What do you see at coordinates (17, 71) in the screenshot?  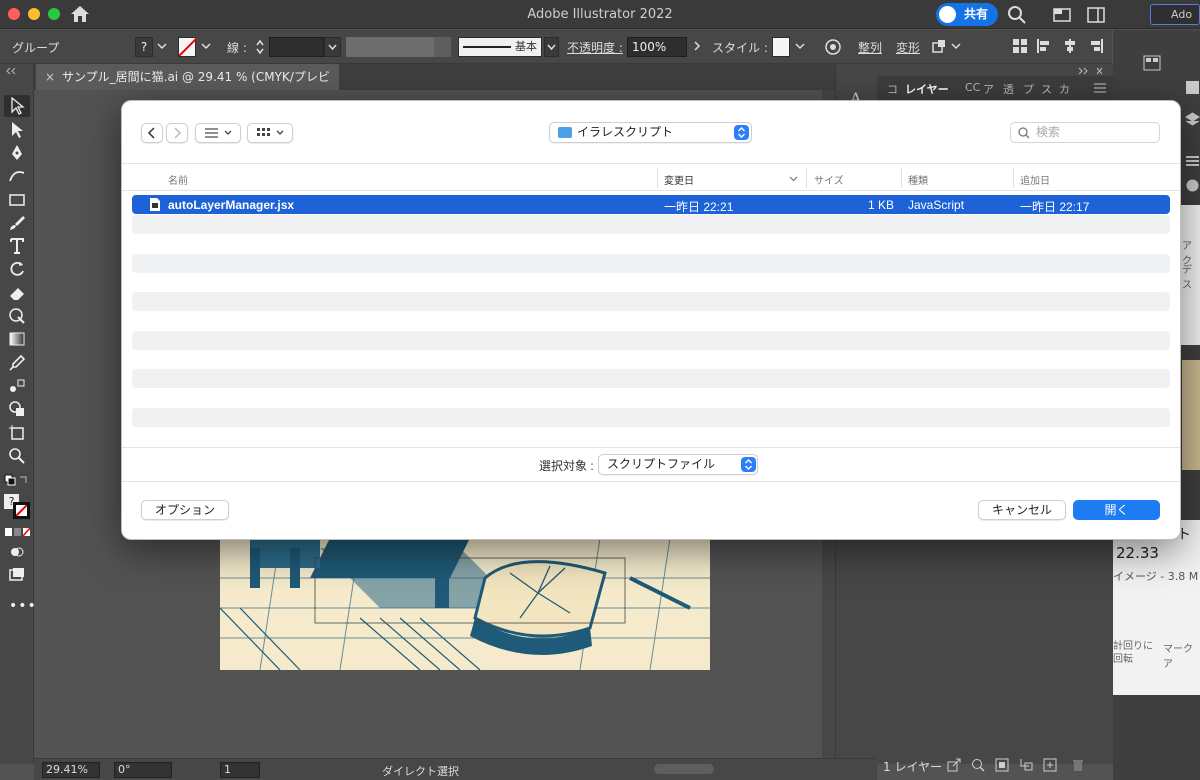 I see `collapse-panel-icon` at bounding box center [17, 71].